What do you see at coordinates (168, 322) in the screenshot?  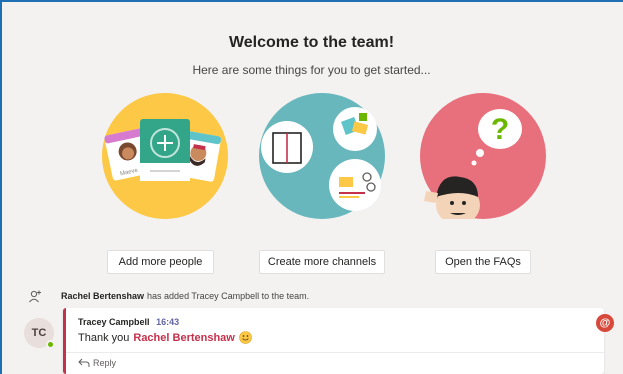 I see `message-time: 16:43` at bounding box center [168, 322].